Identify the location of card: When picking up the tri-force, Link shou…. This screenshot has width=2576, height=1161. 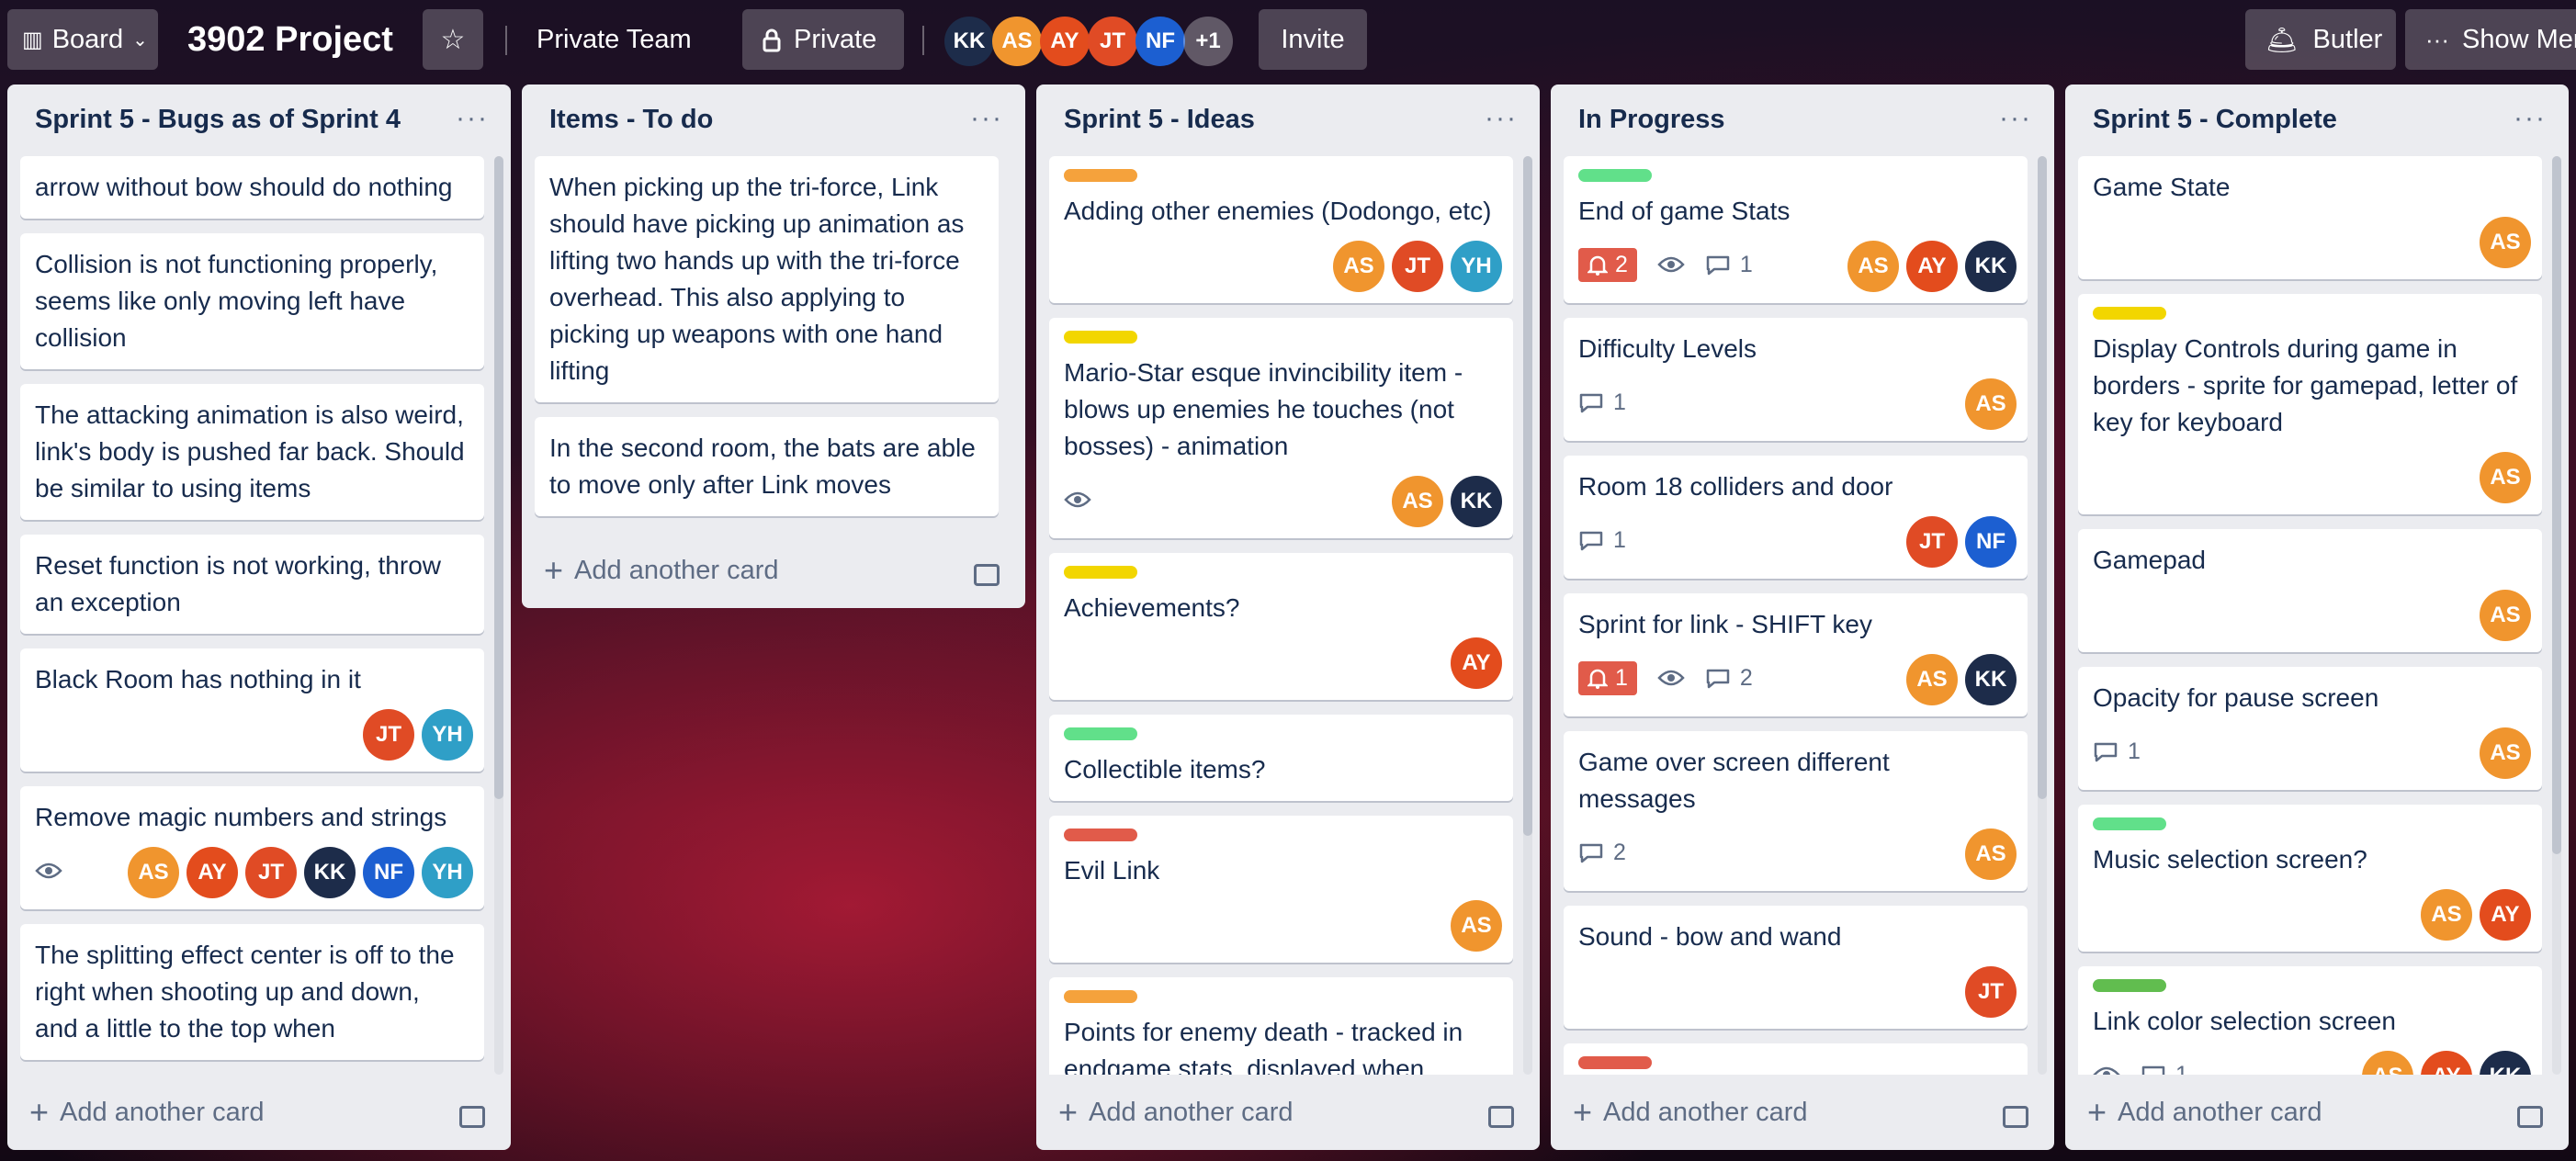
(767, 279).